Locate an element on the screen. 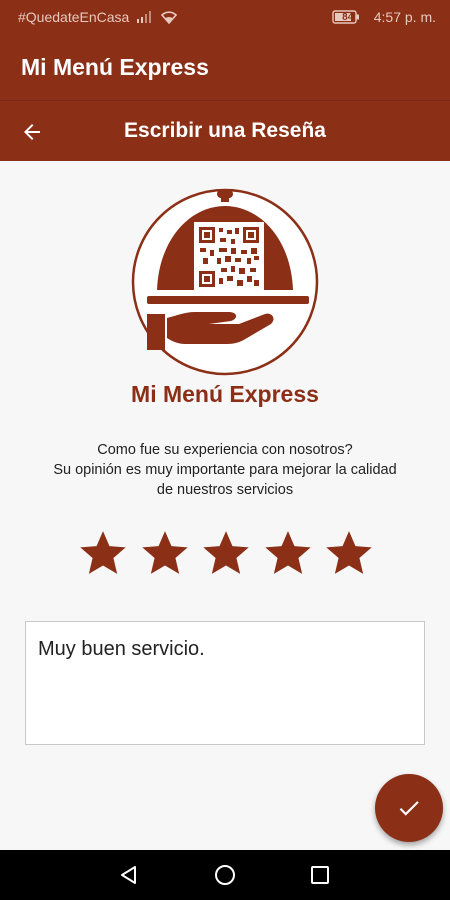 This screenshot has height=900, width=450. star-3-icon is located at coordinates (226, 553).